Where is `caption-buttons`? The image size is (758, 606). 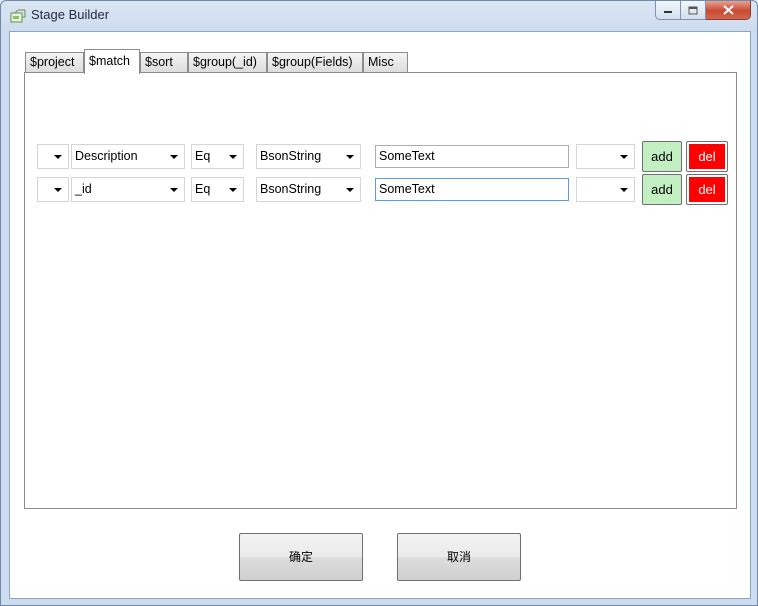 caption-buttons is located at coordinates (703, 11).